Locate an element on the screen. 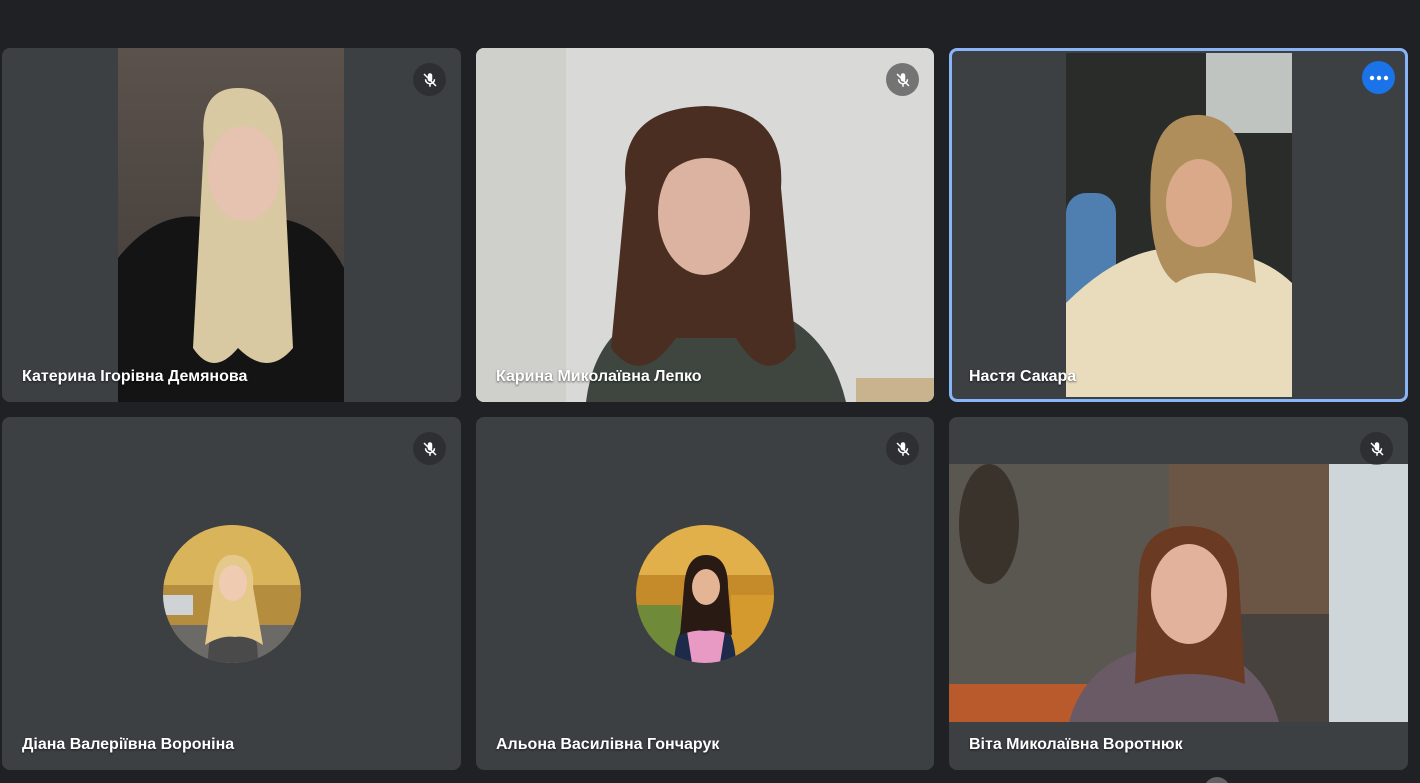 The width and height of the screenshot is (1420, 783). participant-name: Діана Валеріївна Вороніна is located at coordinates (128, 744).